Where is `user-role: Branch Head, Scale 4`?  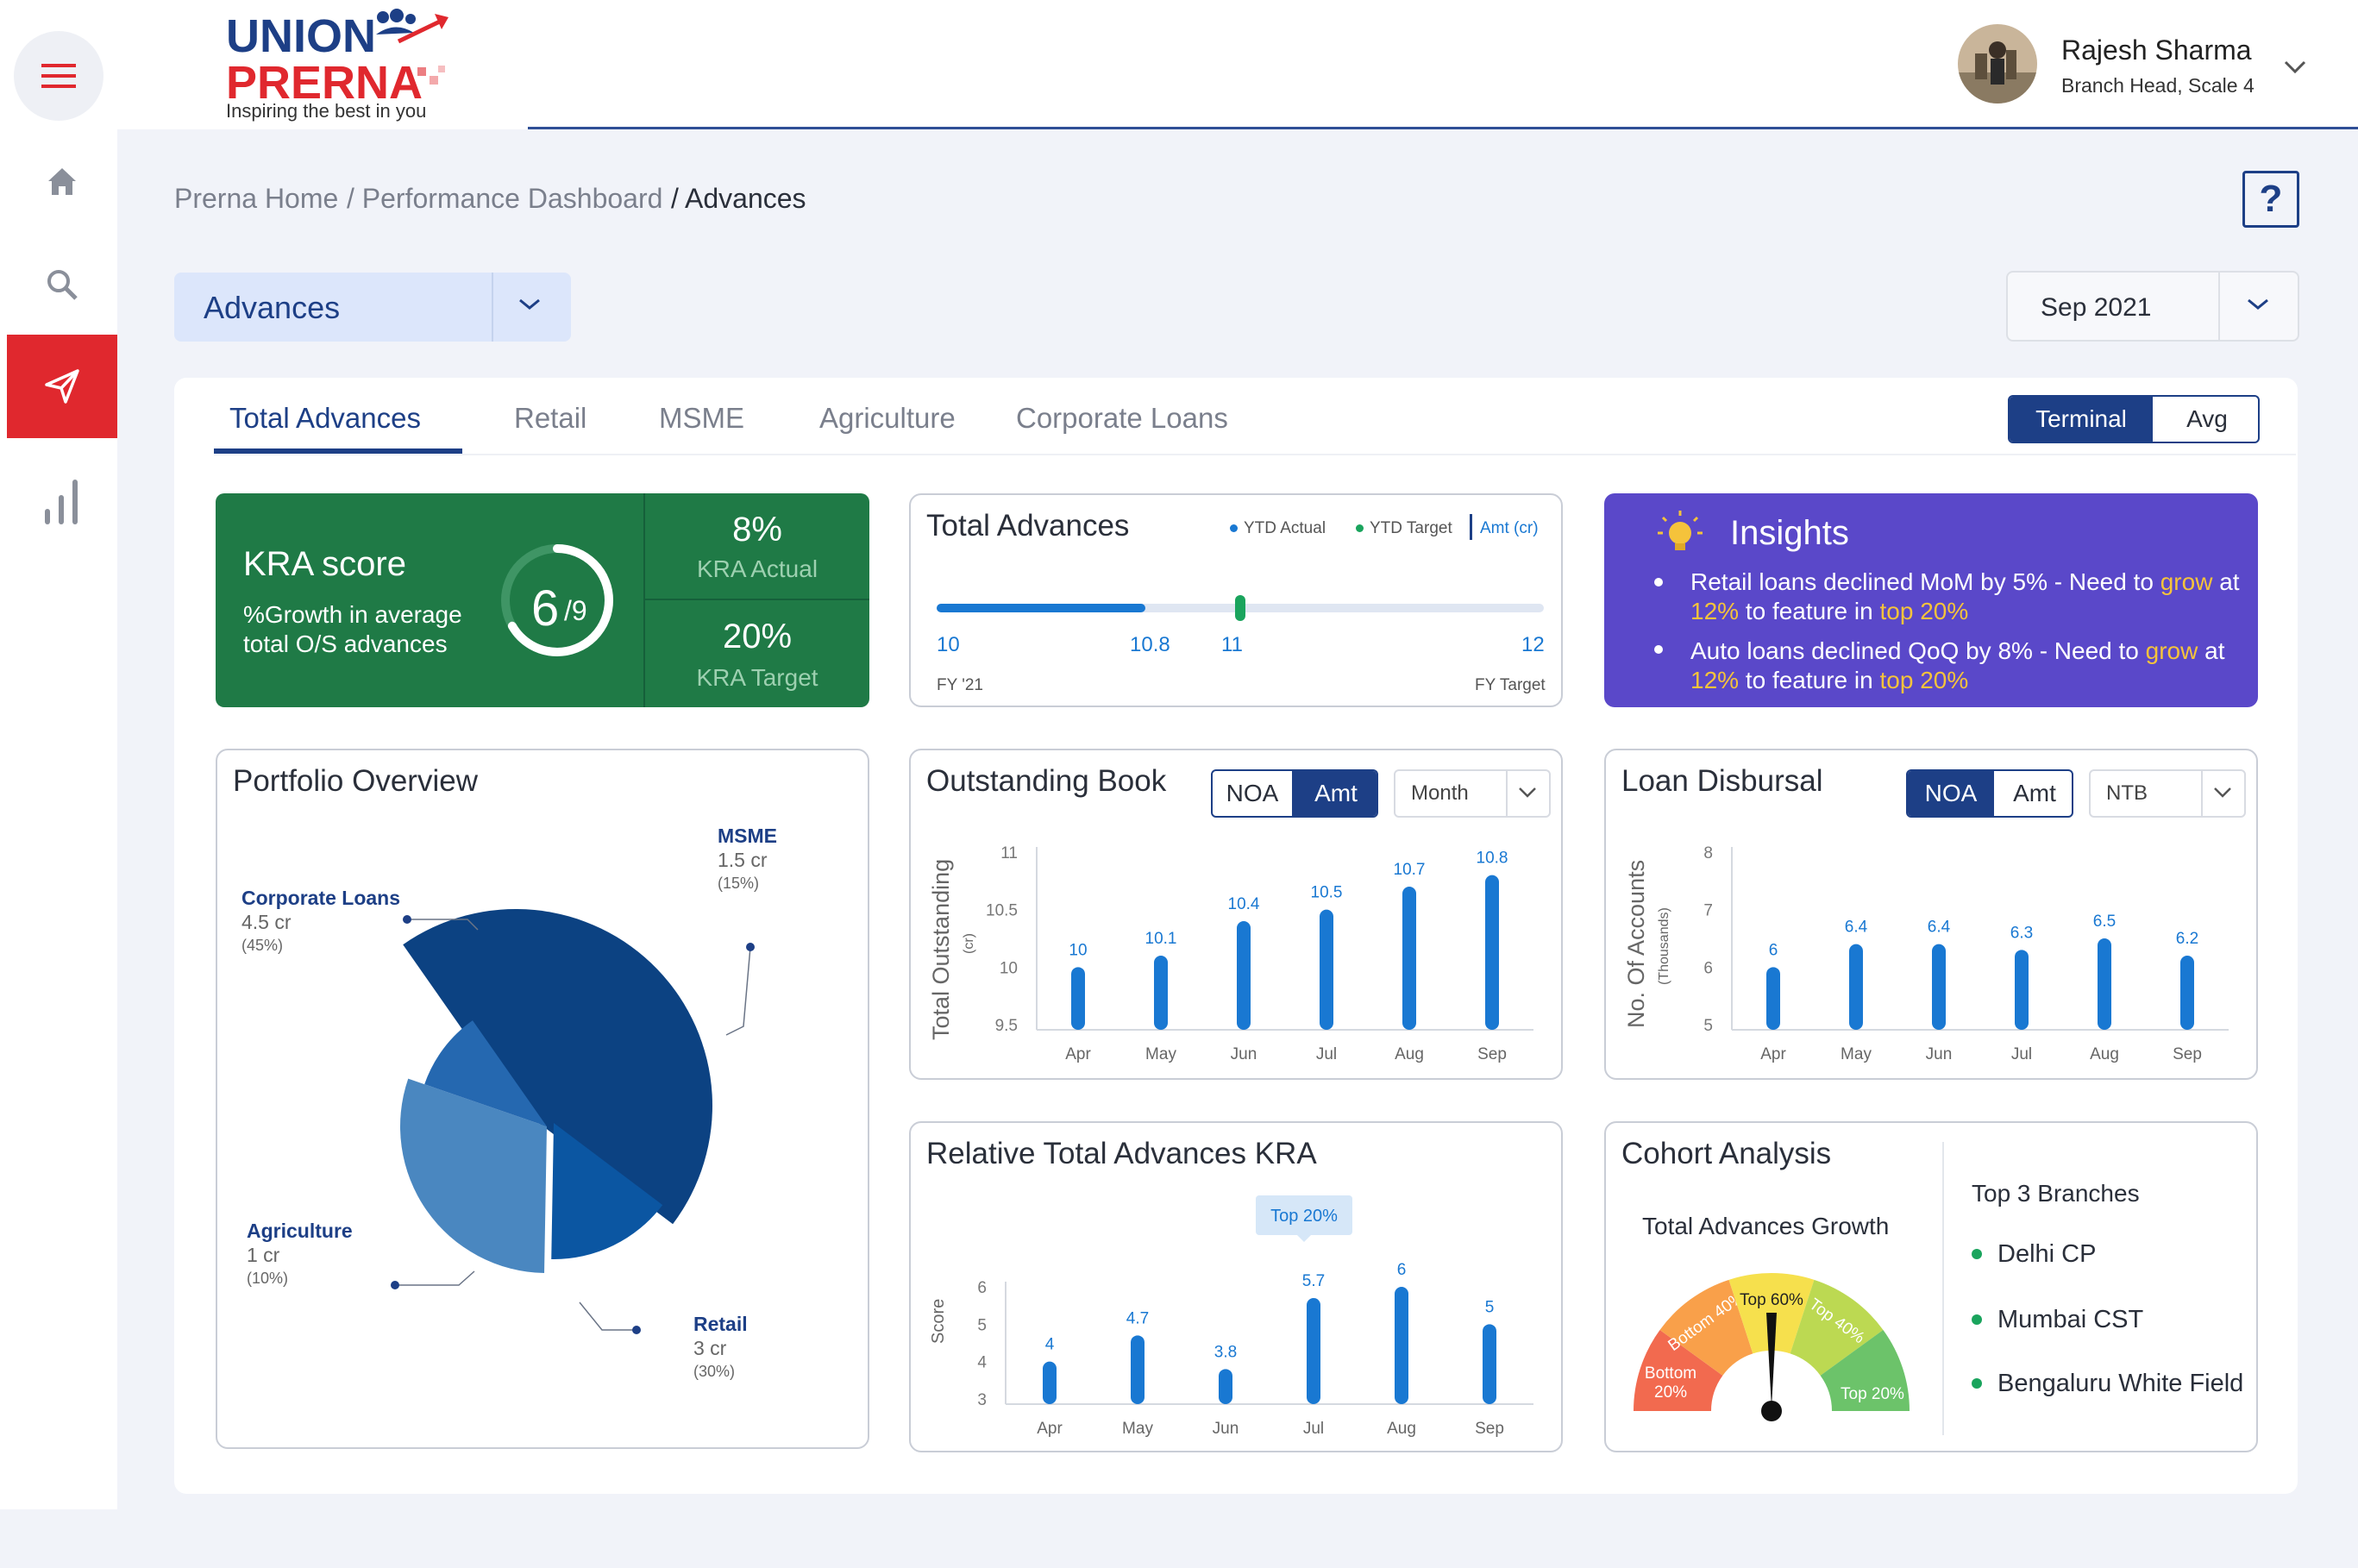 user-role: Branch Head, Scale 4 is located at coordinates (2158, 85).